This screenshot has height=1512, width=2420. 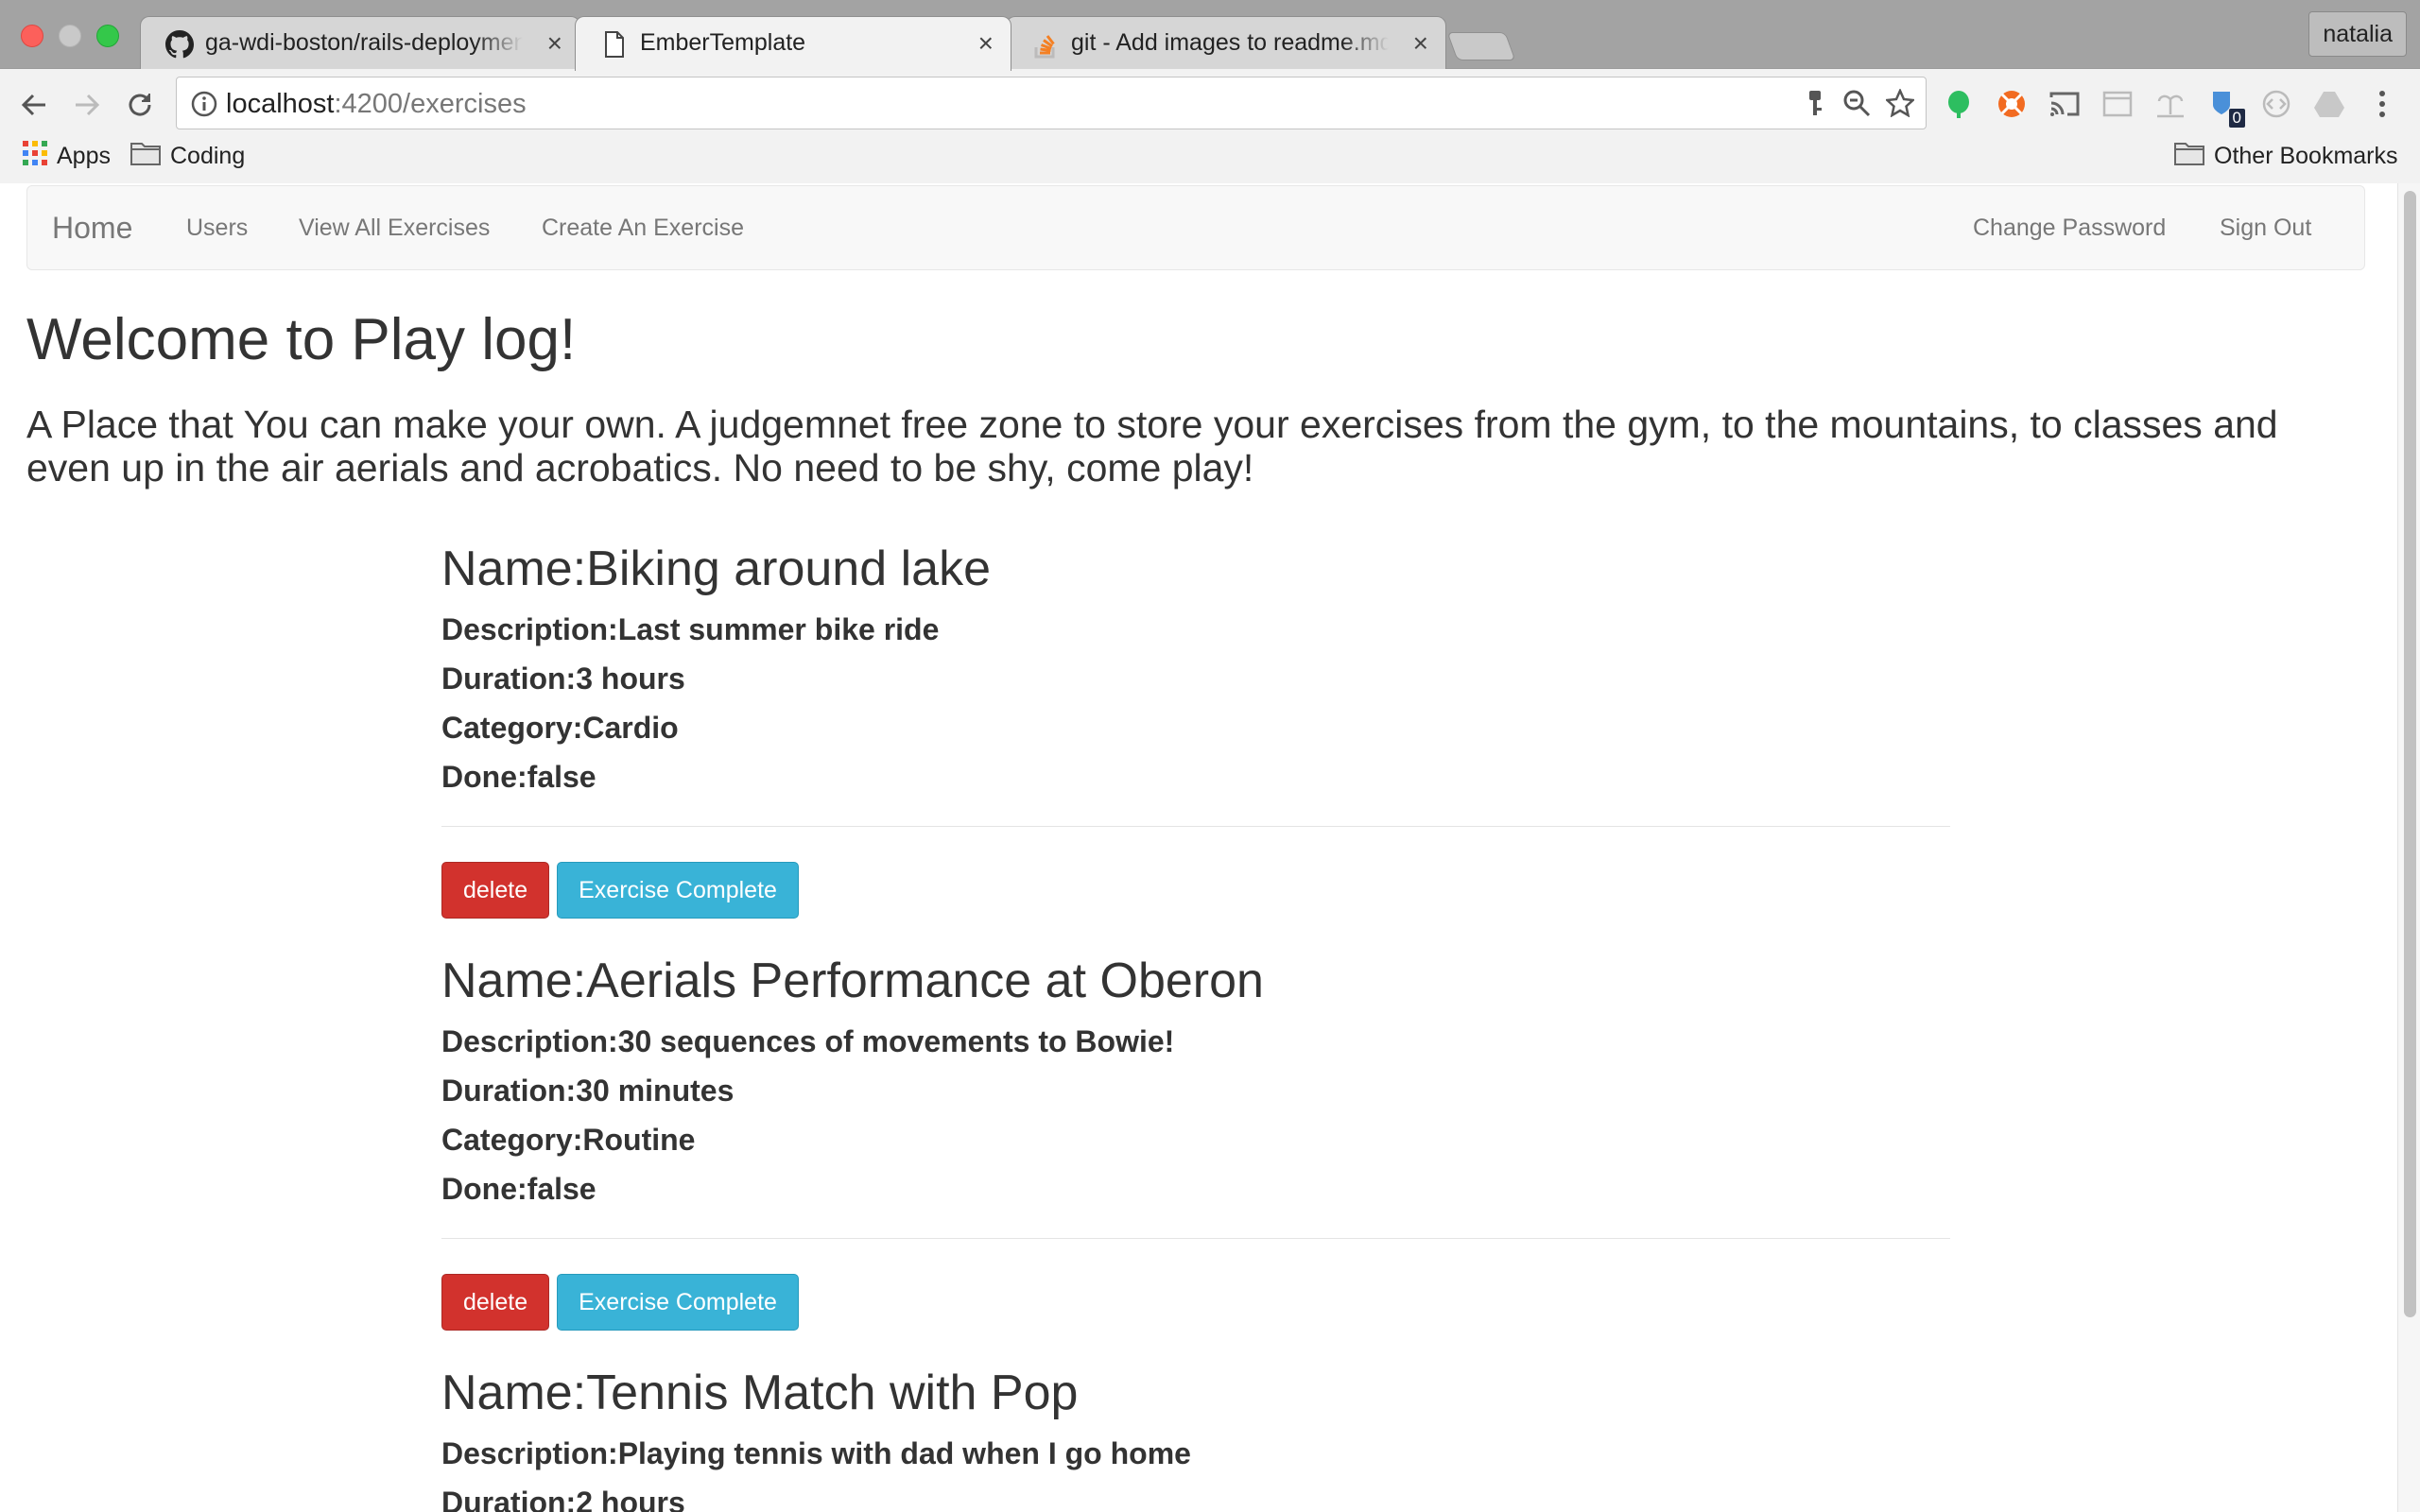 I want to click on github-icon, so click(x=179, y=44).